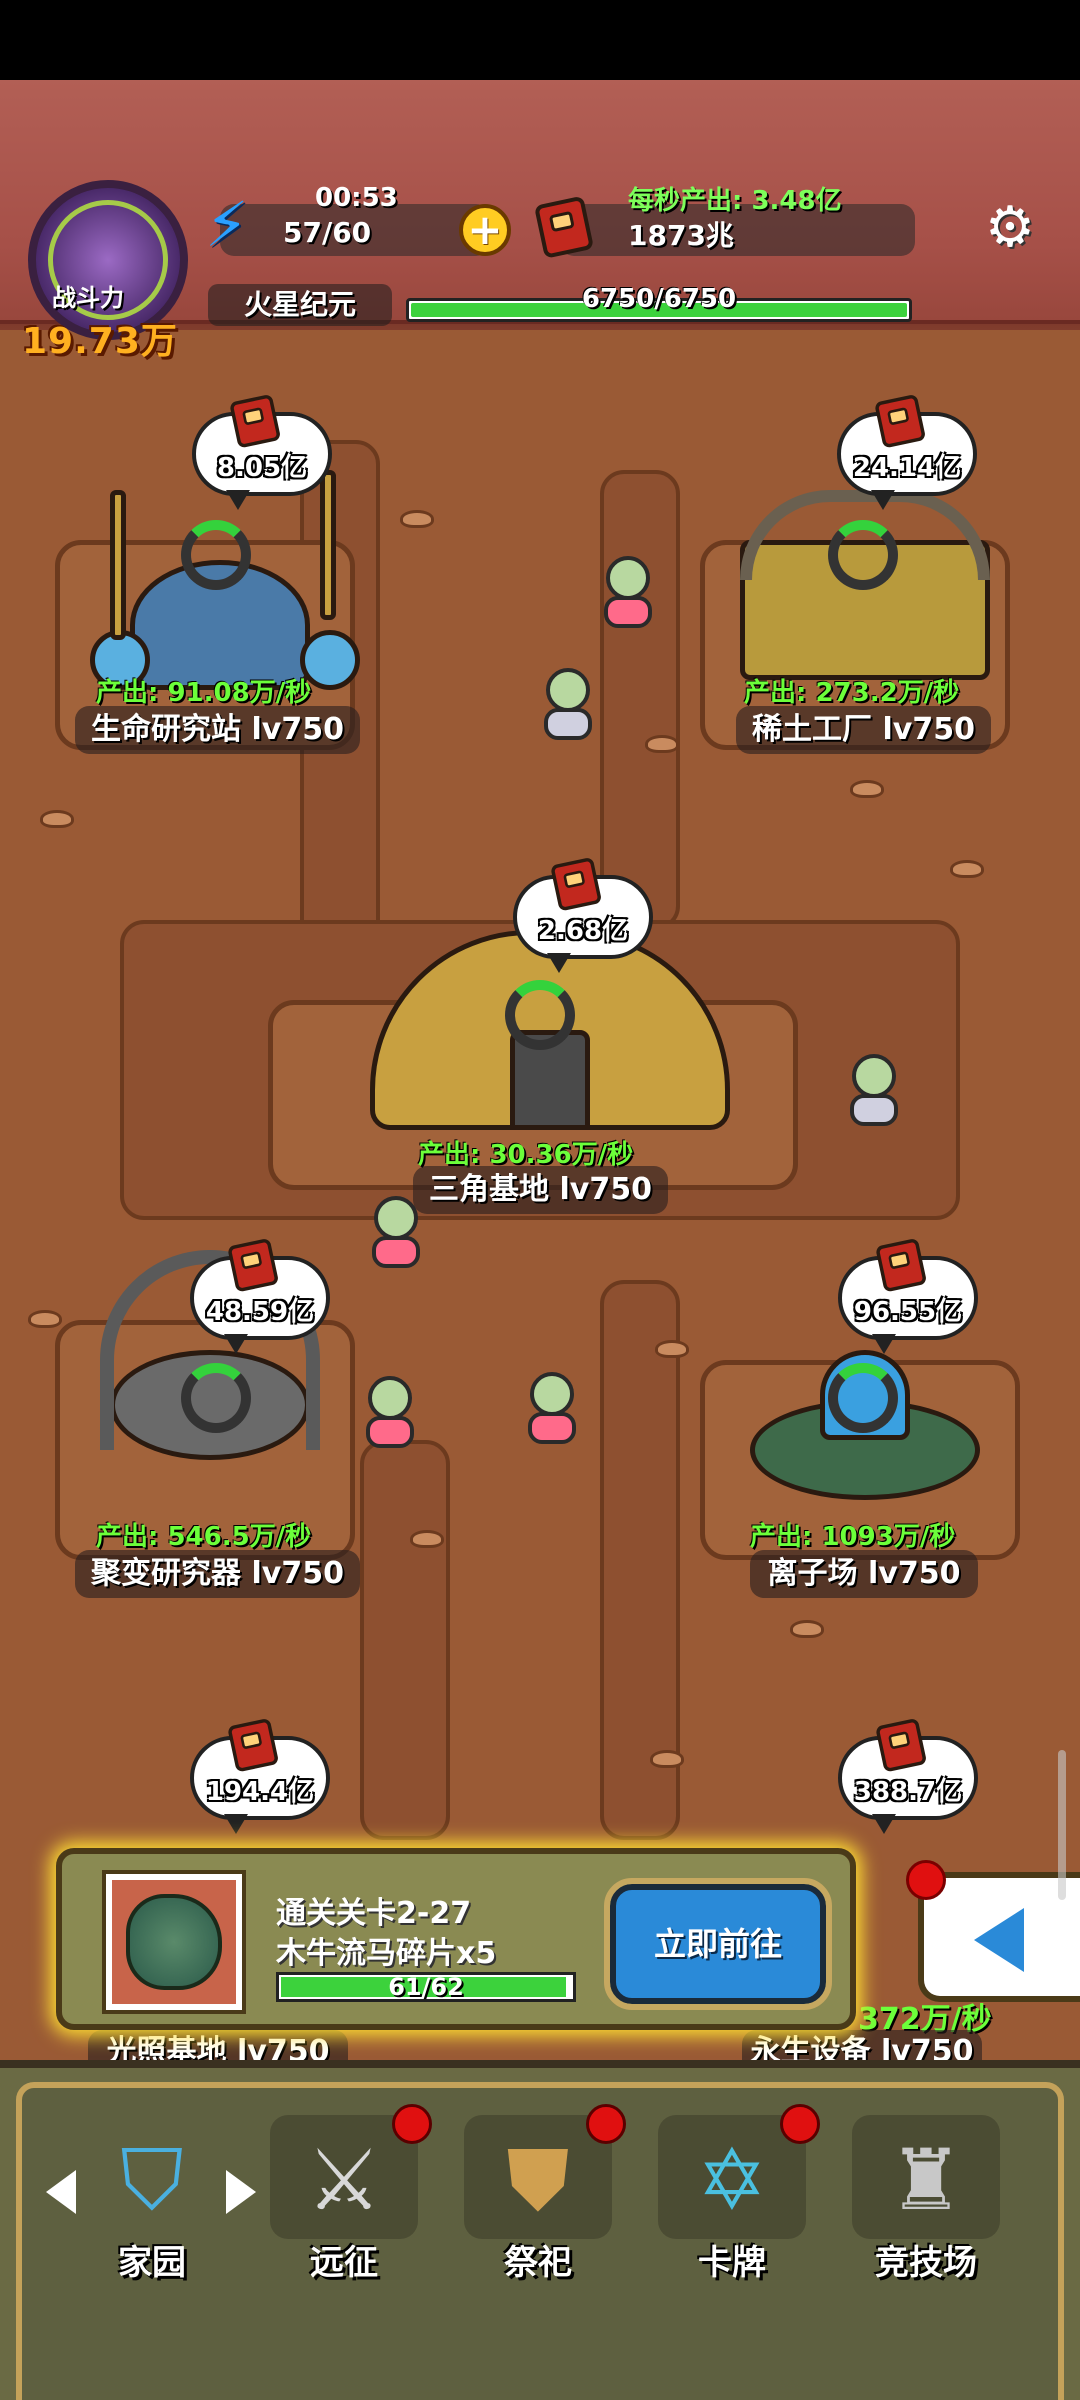 The image size is (1080, 2400). I want to click on production-bubble: 48.59亿, so click(260, 1296).